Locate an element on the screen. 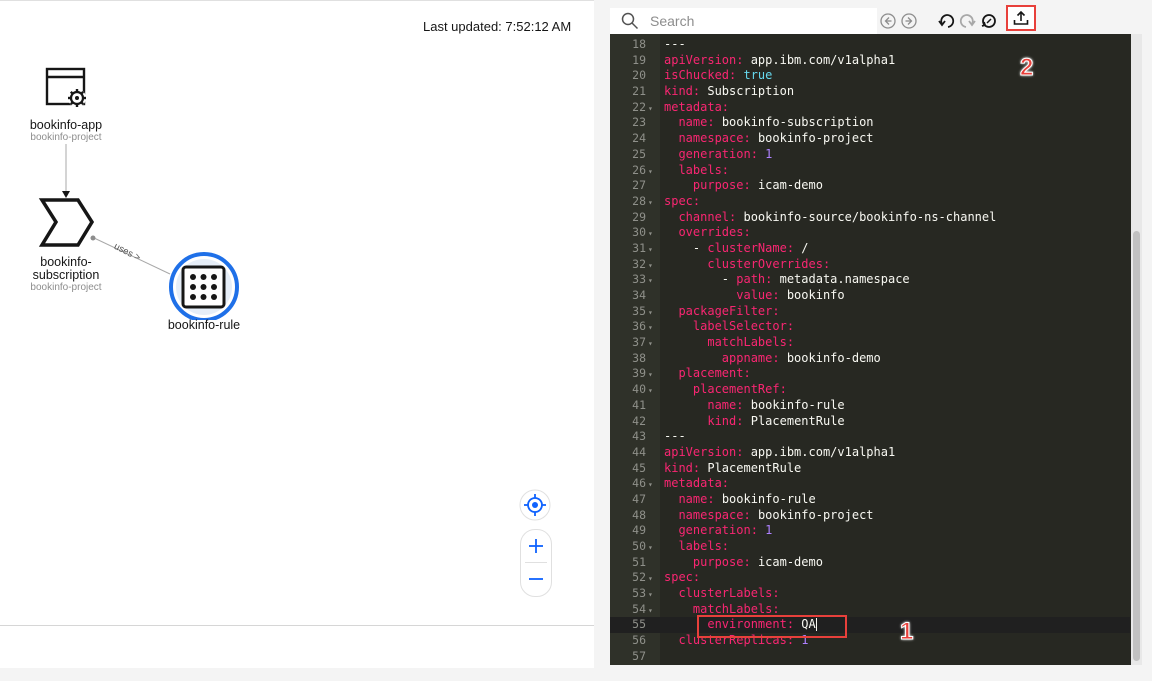 The height and width of the screenshot is (681, 1152). reset-icon is located at coordinates (989, 21).